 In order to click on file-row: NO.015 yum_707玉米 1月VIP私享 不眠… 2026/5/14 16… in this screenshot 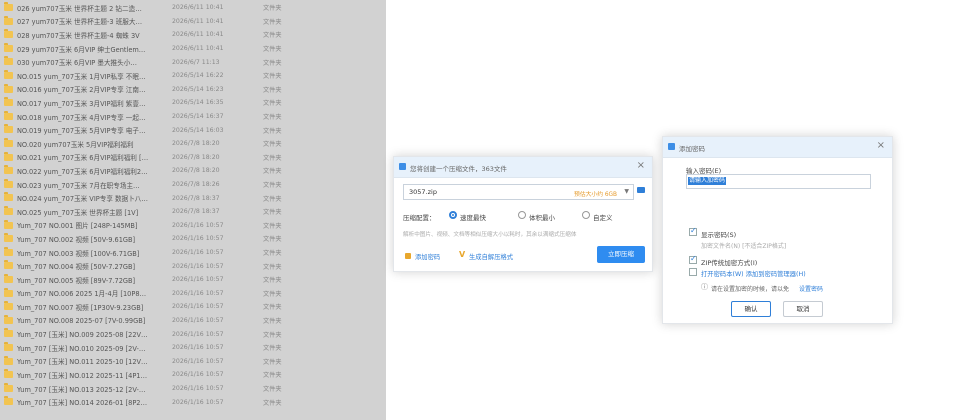, I will do `click(193, 76)`.